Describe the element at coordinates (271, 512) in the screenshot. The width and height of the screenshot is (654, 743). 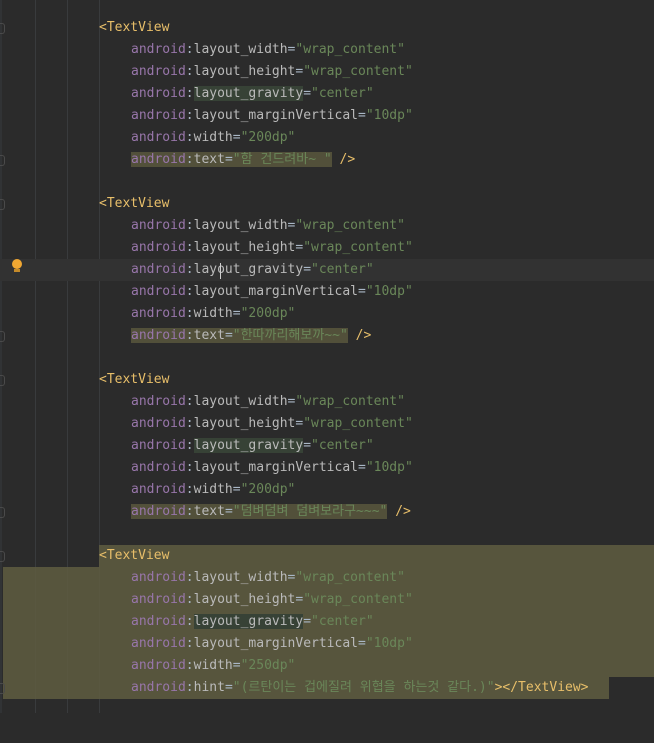
I see `attribute: android:text="덤벼덤벼 덤벼보라구~~~" />` at that location.